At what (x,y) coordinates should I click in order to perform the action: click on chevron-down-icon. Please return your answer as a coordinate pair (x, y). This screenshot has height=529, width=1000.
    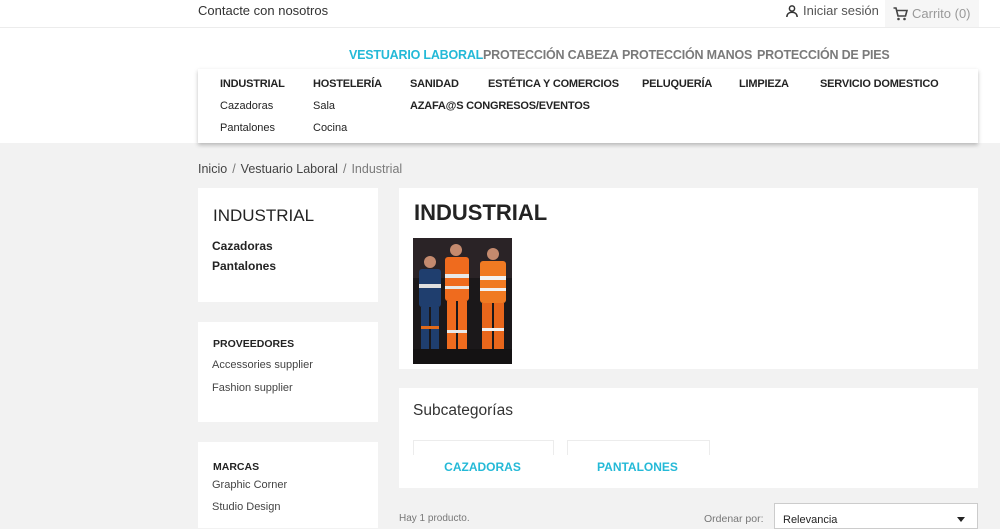
    Looking at the image, I should click on (961, 519).